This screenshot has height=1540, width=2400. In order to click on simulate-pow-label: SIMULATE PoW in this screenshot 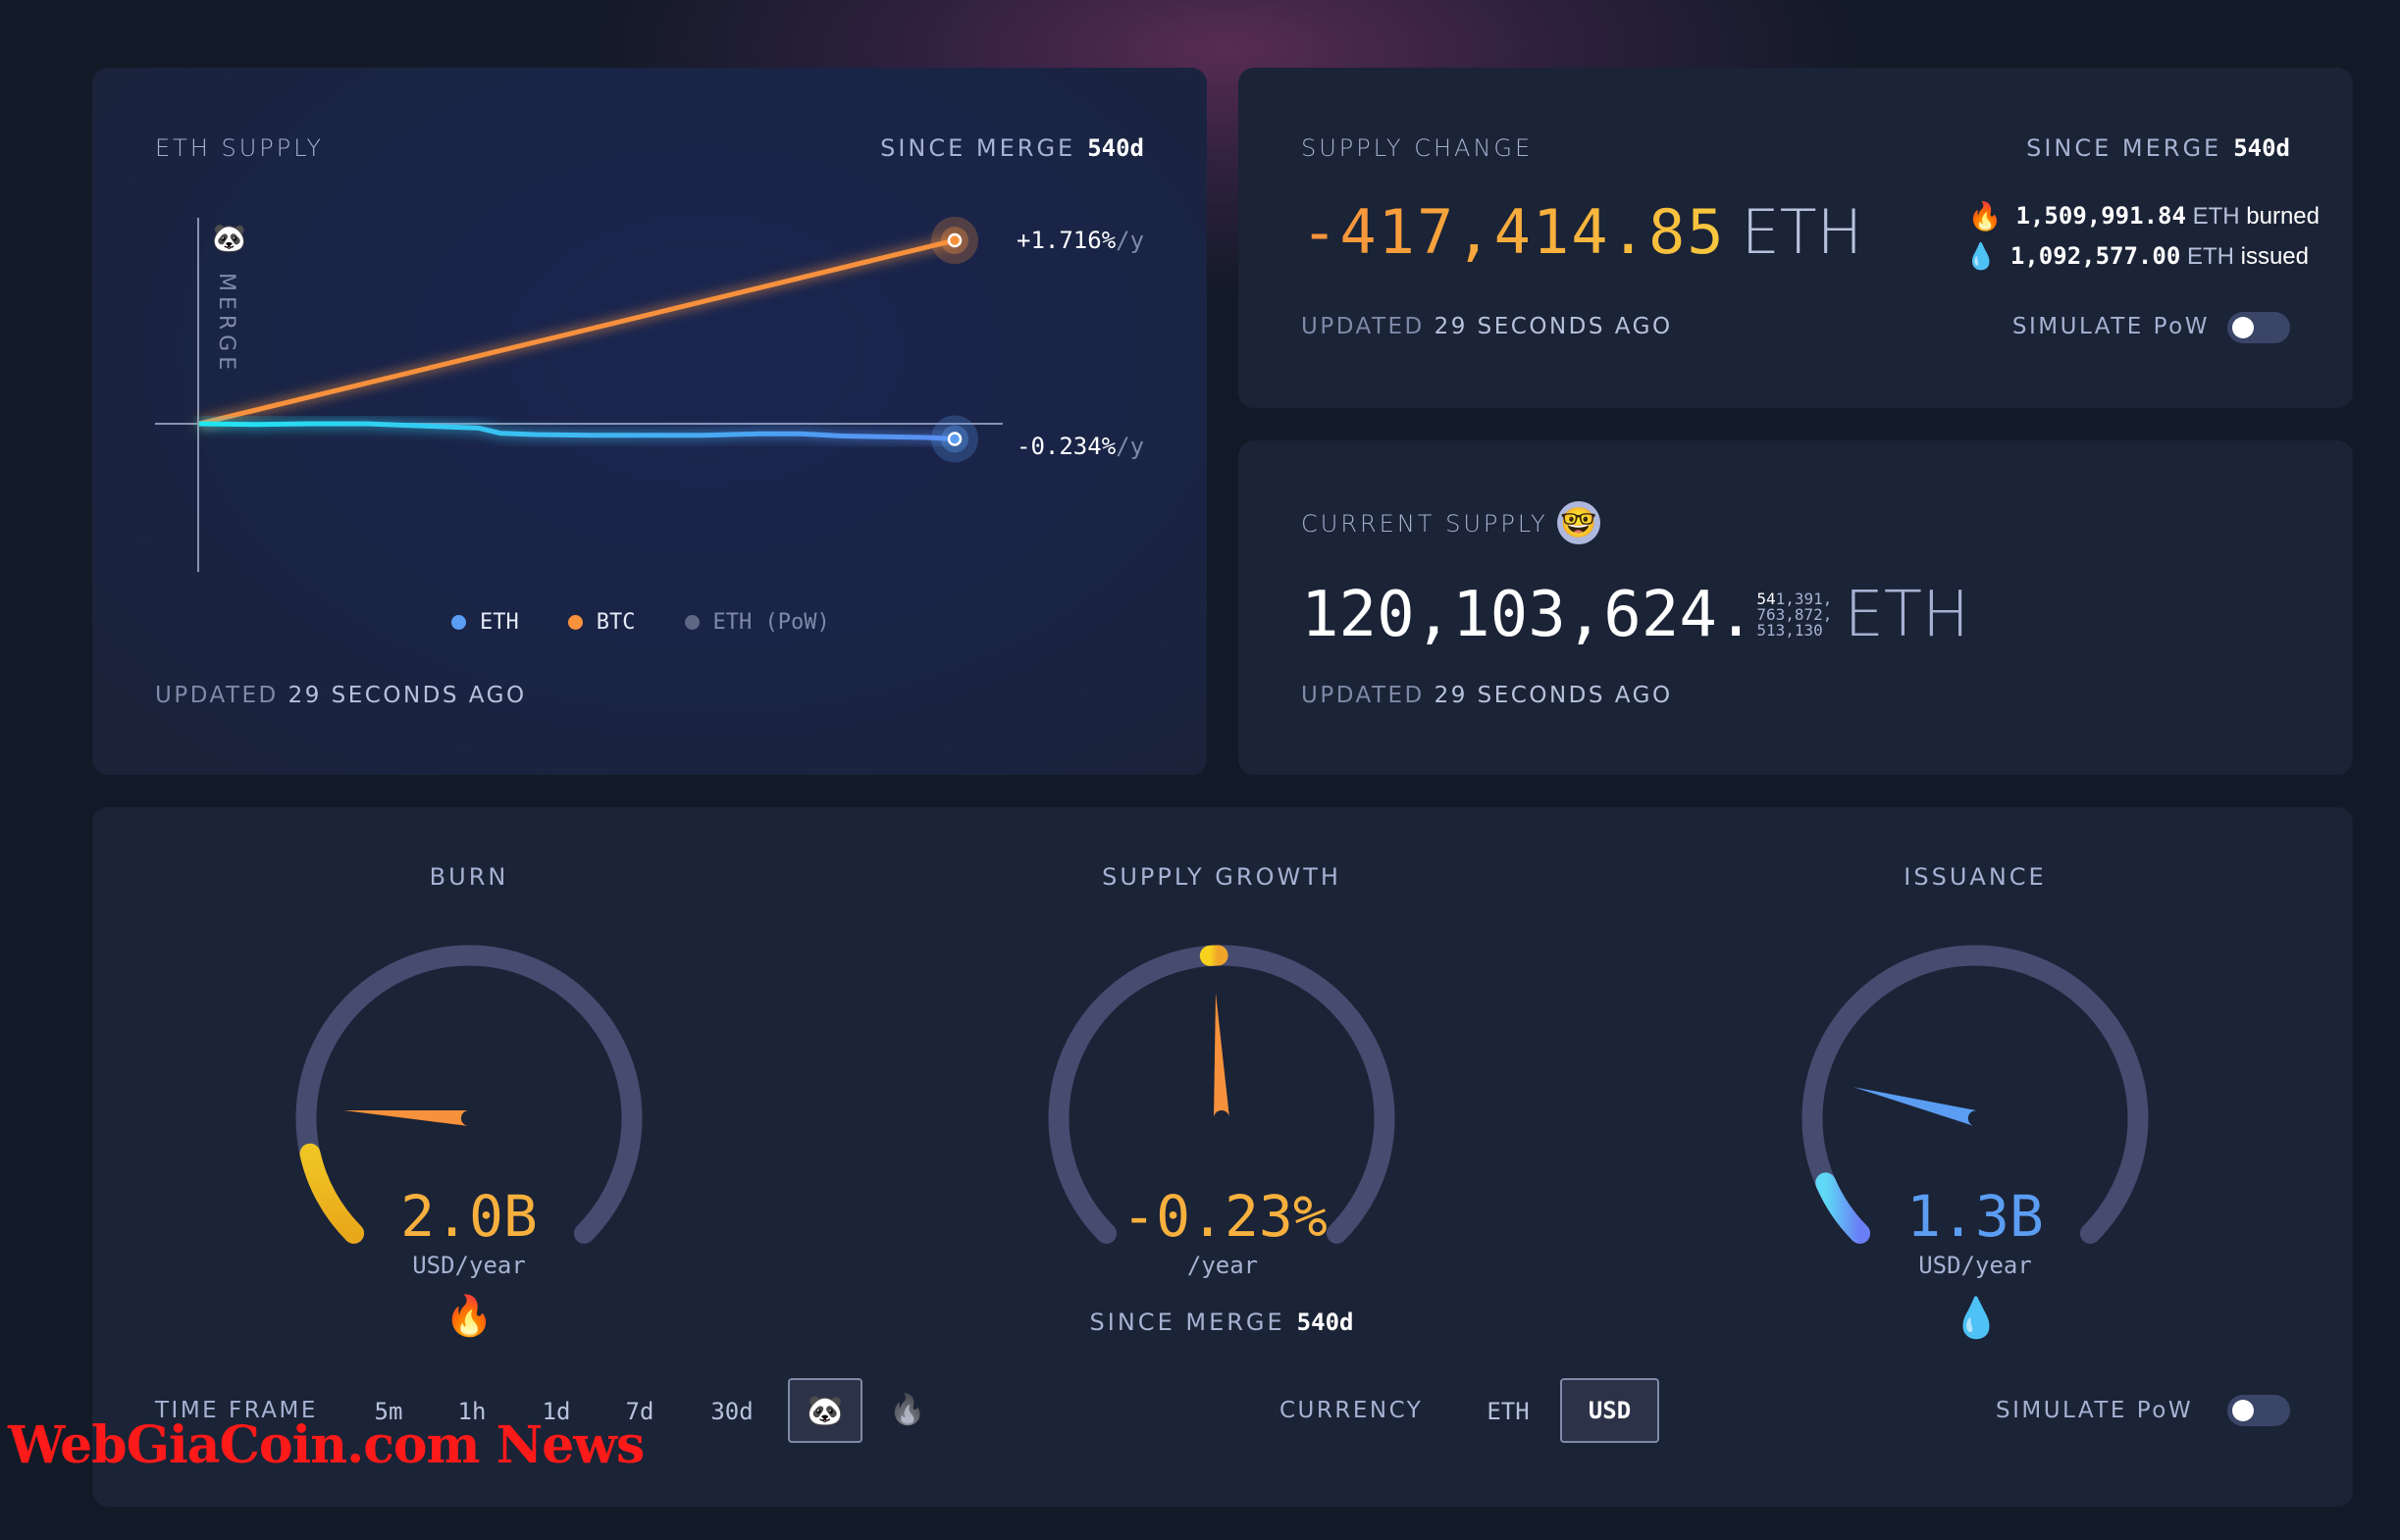, I will do `click(2095, 1410)`.